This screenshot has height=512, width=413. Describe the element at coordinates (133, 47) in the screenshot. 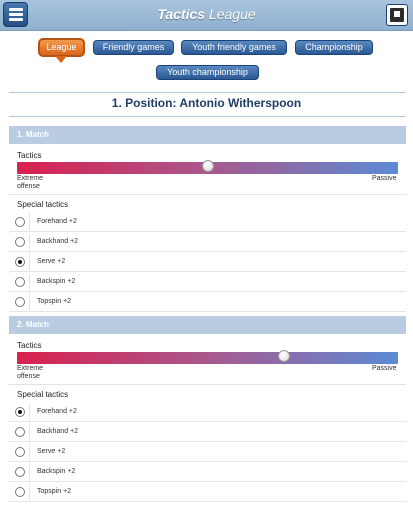

I see `tab-friendly-games: Friendly games` at that location.